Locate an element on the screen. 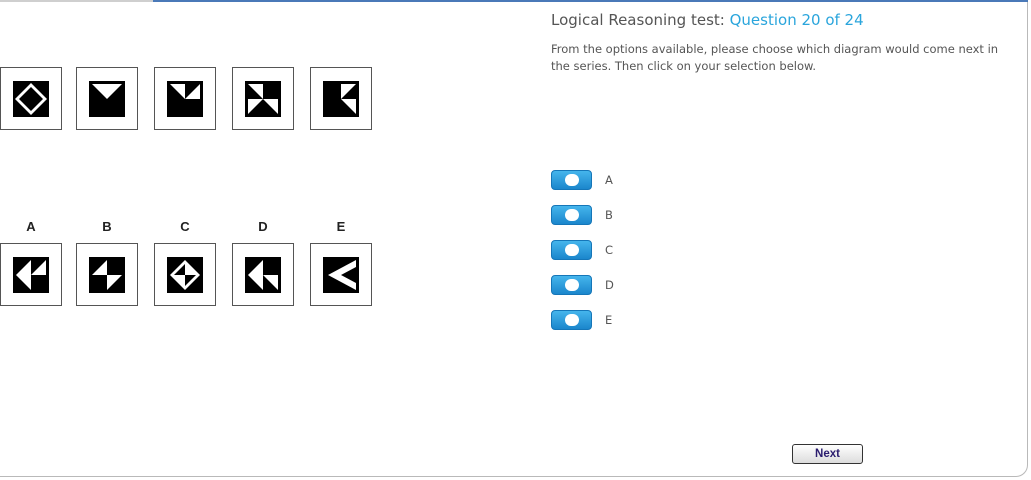 This screenshot has width=1031, height=480. option-b: B is located at coordinates (611, 215).